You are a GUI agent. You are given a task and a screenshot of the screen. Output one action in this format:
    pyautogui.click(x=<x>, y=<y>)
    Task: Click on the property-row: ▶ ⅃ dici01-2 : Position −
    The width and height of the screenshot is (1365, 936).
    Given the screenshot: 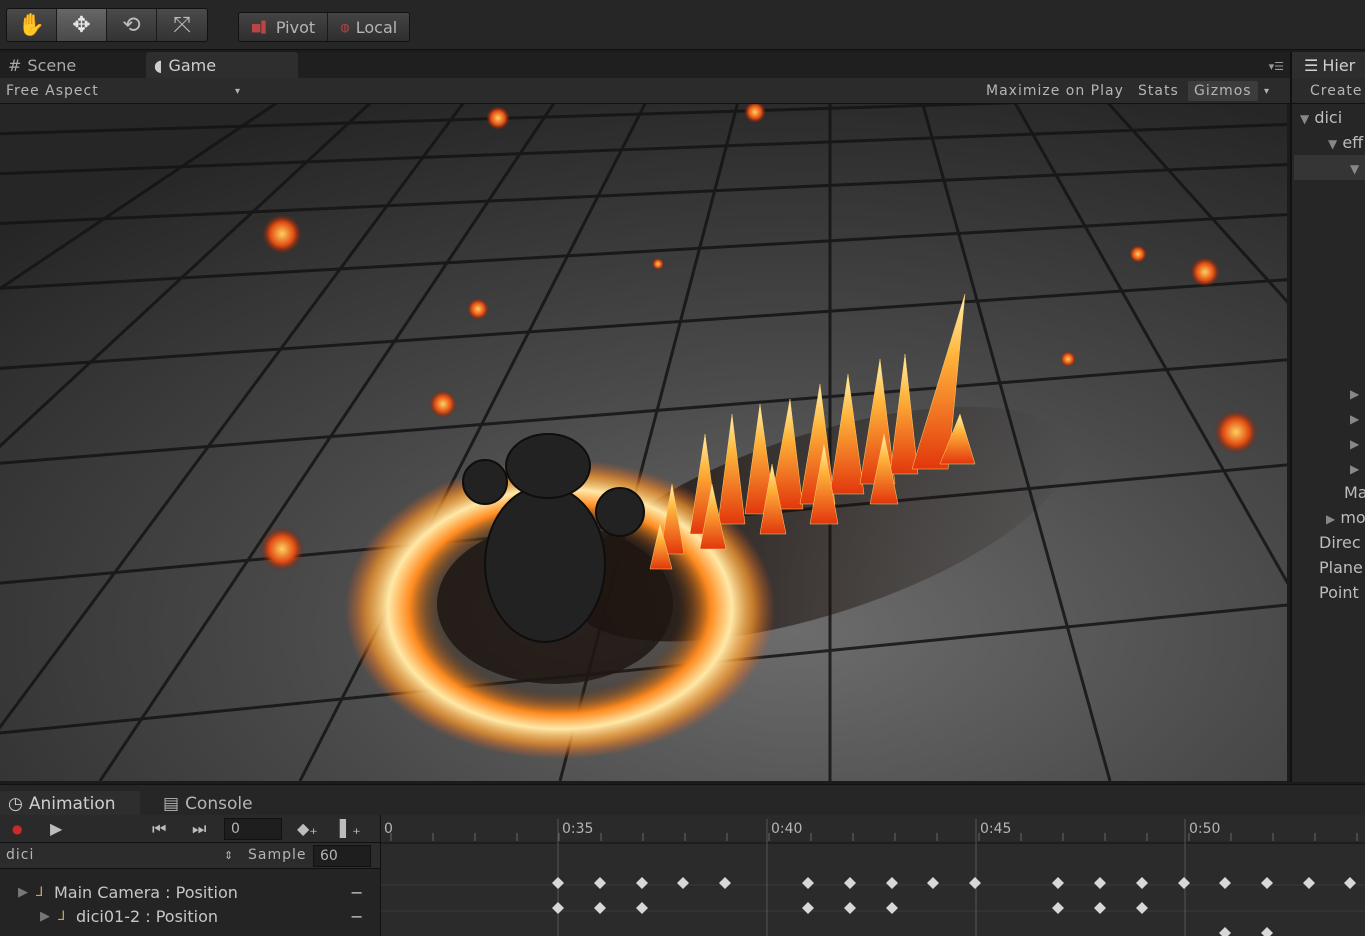 What is the action you would take?
    pyautogui.click(x=190, y=917)
    